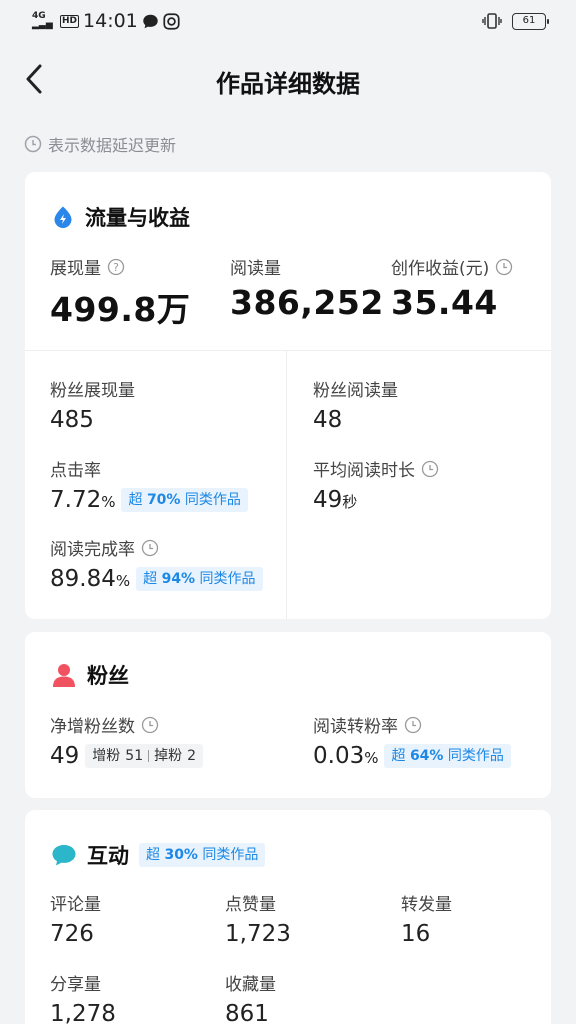  What do you see at coordinates (250, 997) in the screenshot?
I see `favorites-metric: 收藏量 861` at bounding box center [250, 997].